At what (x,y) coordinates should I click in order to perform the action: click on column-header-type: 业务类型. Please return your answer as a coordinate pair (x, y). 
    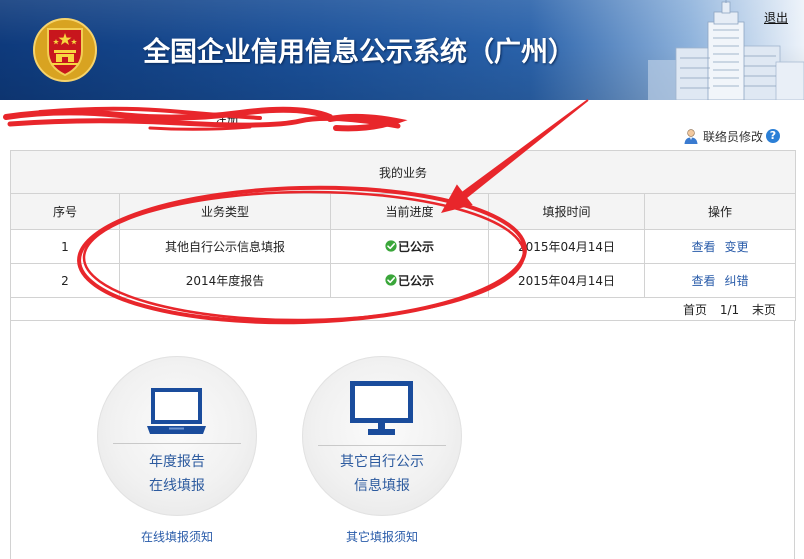
    Looking at the image, I should click on (225, 211).